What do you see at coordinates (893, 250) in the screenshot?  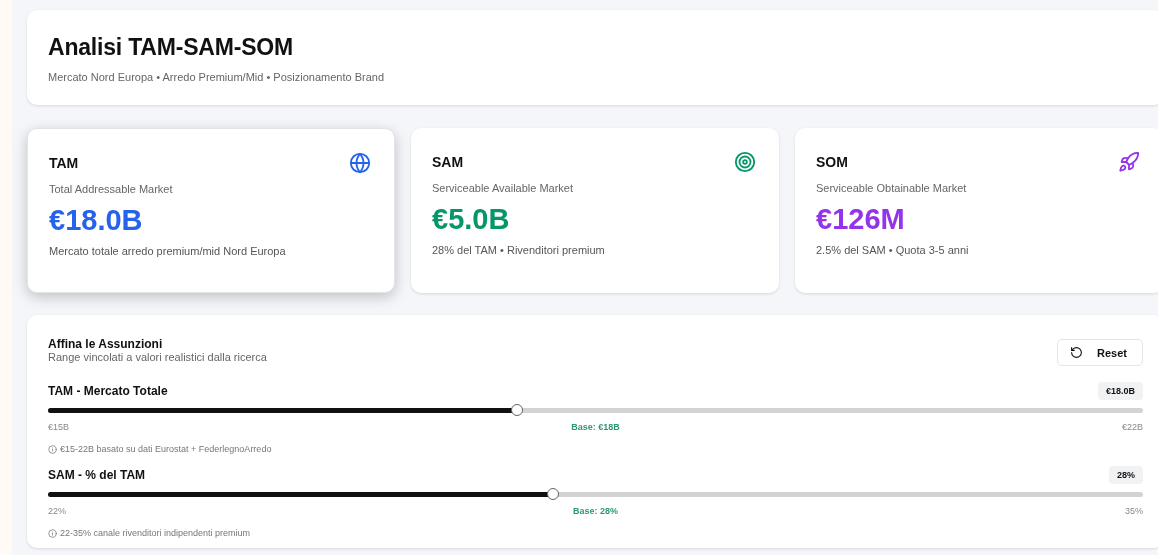 I see `metric-note: 2.5% del SAM • Quota 3-5 anni` at bounding box center [893, 250].